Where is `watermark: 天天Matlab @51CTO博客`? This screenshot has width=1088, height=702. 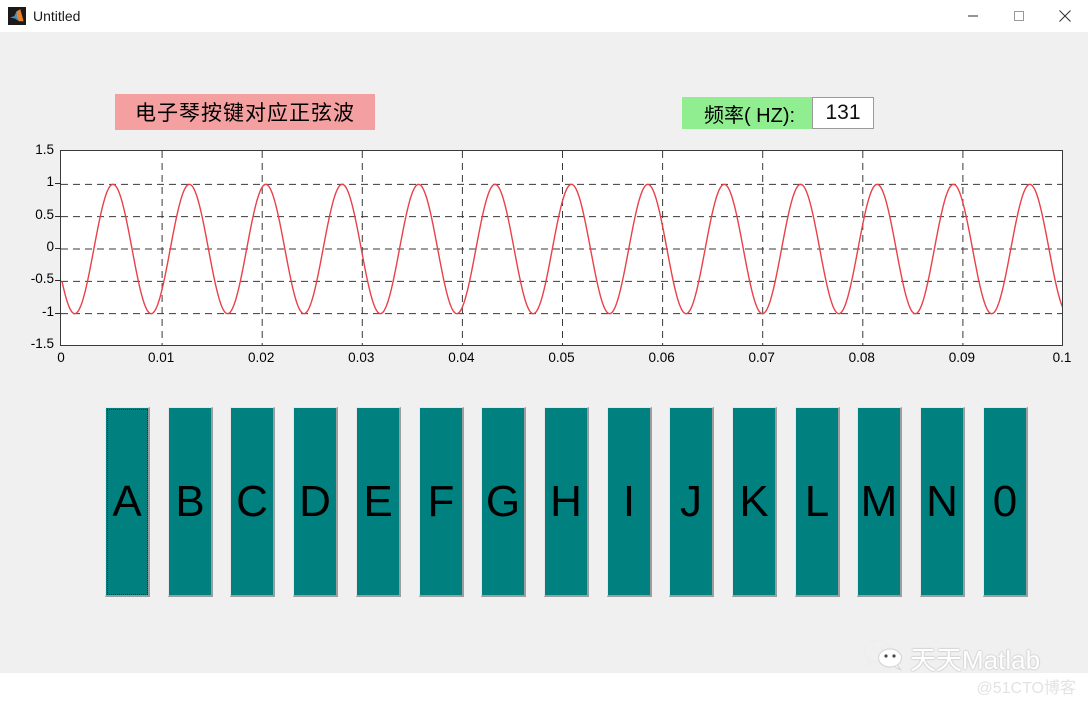
watermark: 天天Matlab @51CTO博客 is located at coordinates (972, 669).